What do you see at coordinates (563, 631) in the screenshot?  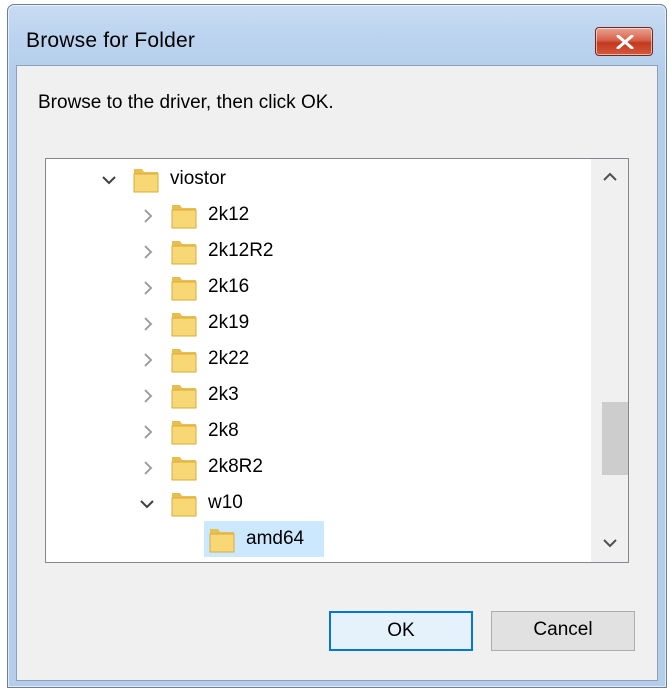 I see `cancel-button: Cancel` at bounding box center [563, 631].